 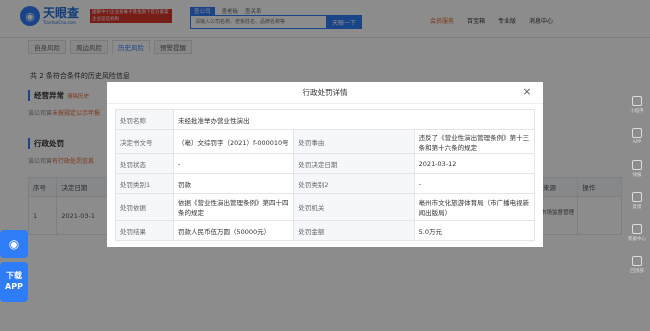 I want to click on sidebar-item-service: 客服中心, so click(x=637, y=238).